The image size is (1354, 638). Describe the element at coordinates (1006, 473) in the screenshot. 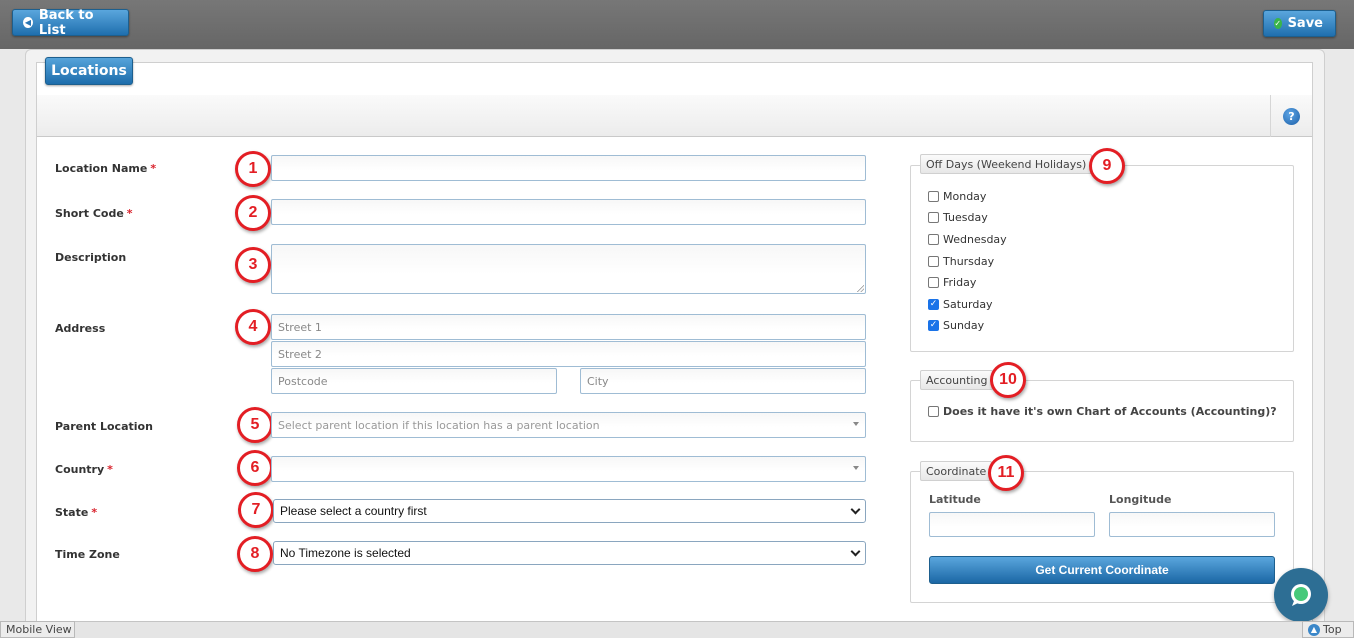

I see `marker-11: 11` at that location.